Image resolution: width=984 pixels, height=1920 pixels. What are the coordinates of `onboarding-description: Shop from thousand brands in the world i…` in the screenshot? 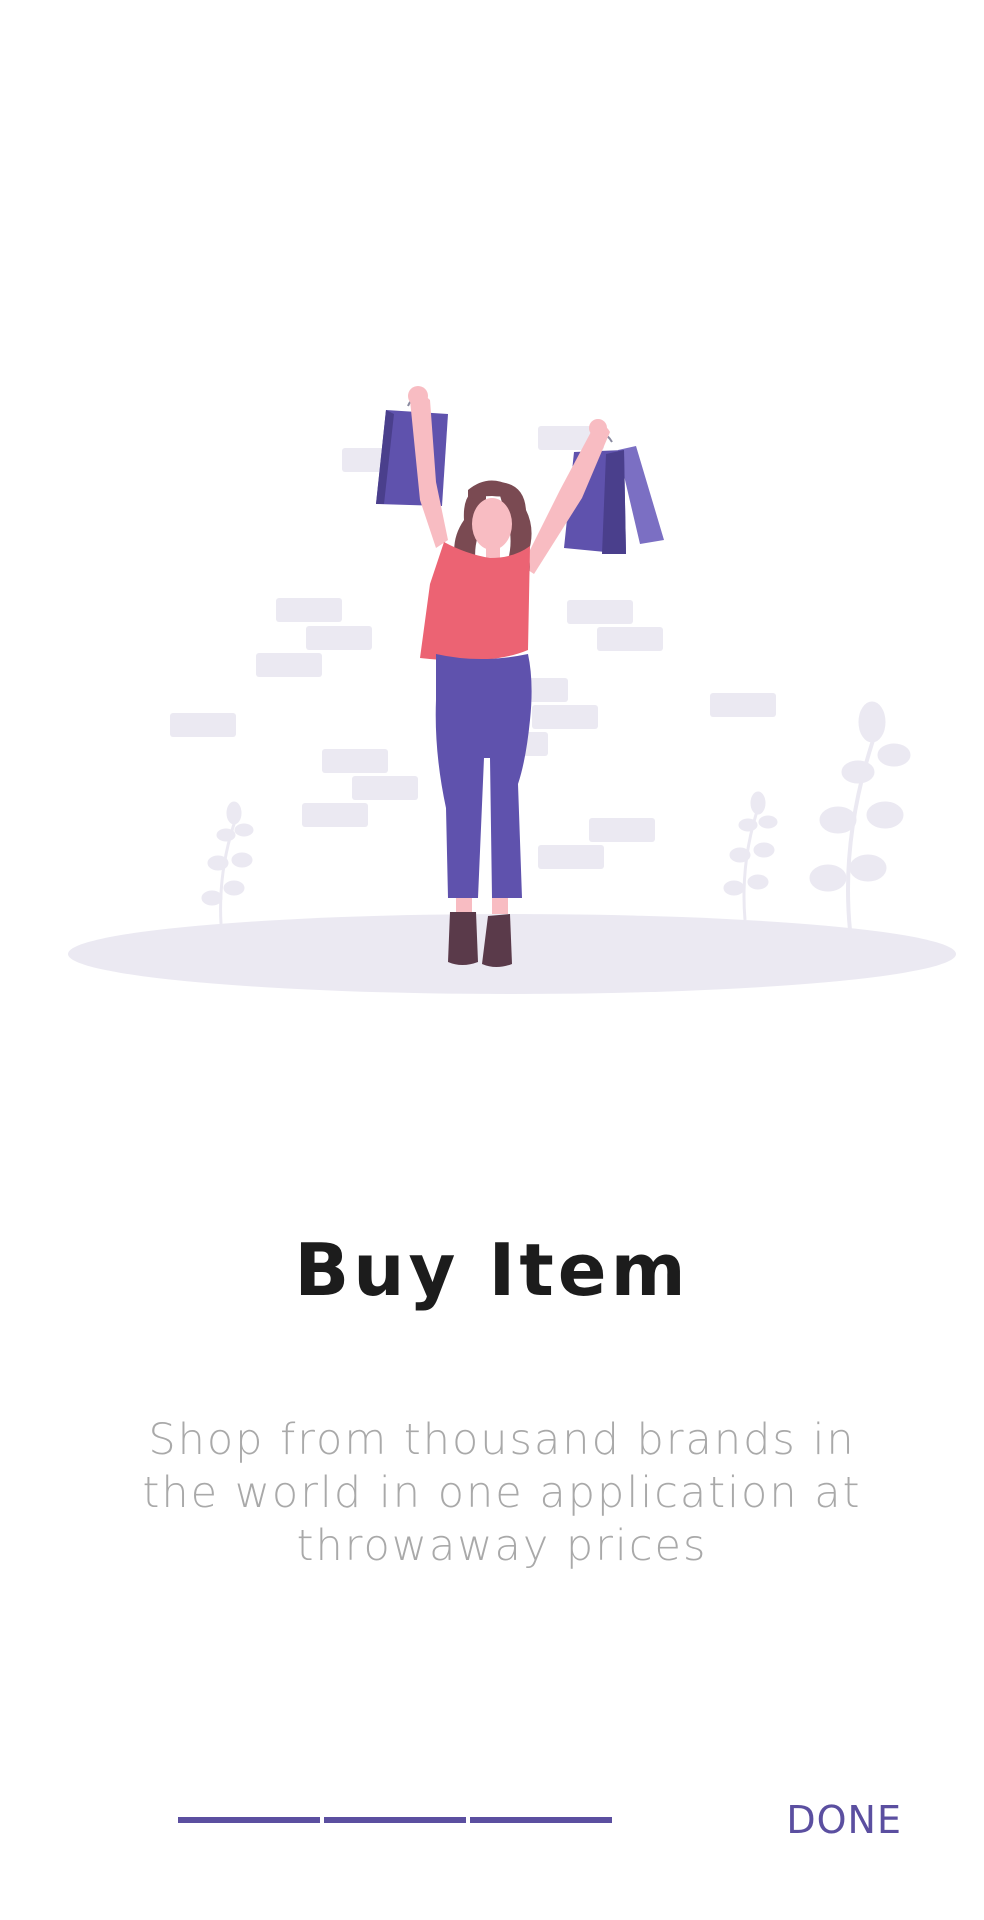 It's located at (502, 1493).